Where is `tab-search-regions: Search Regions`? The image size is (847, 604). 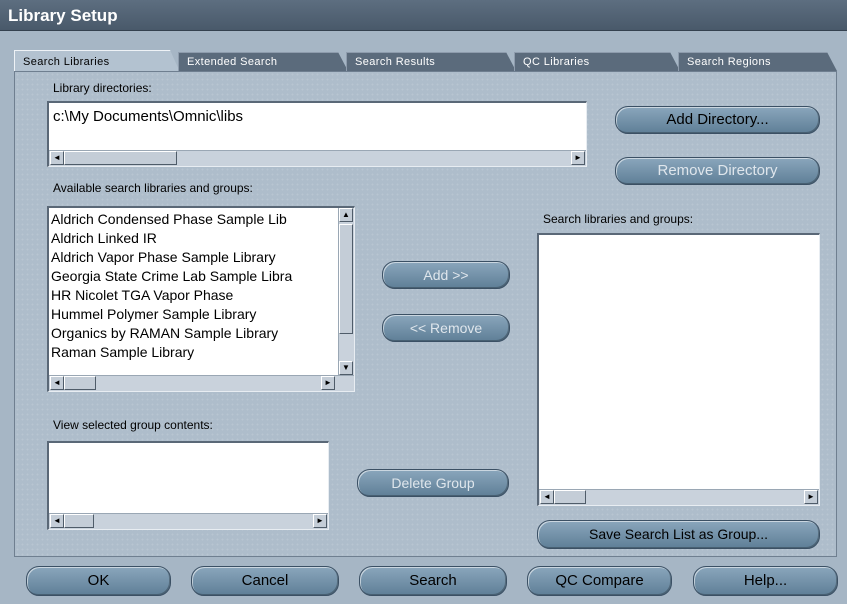 tab-search-regions: Search Regions is located at coordinates (757, 61).